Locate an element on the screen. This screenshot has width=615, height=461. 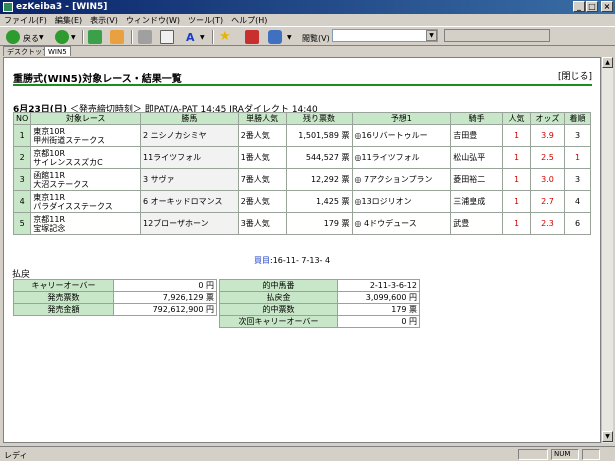
network-icon is located at coordinates (275, 37).